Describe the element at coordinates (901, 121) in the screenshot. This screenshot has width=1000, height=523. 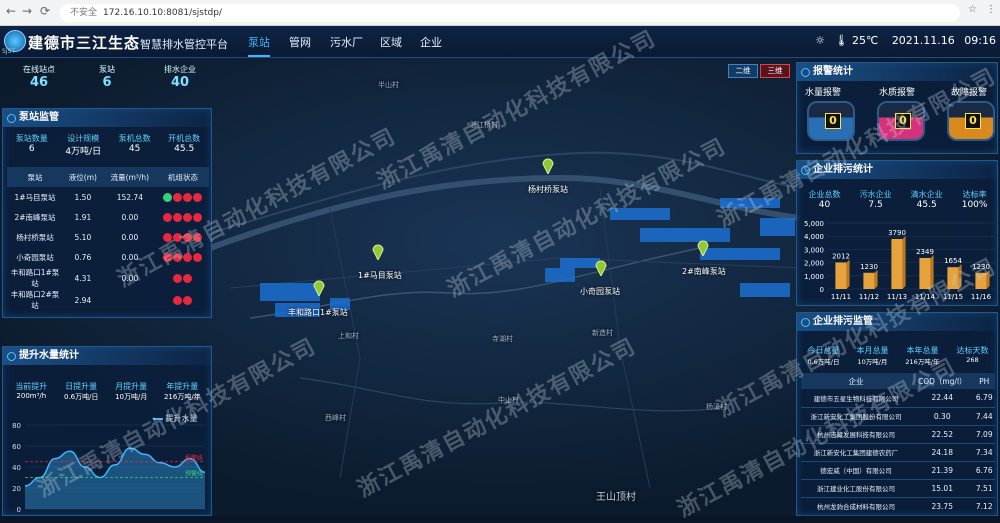
I see `alarm-gauge-quality: 0` at that location.